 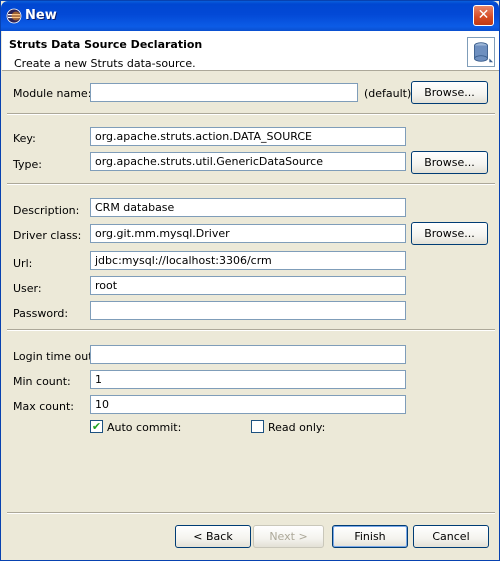 What do you see at coordinates (41, 15) in the screenshot?
I see `window-title: New` at bounding box center [41, 15].